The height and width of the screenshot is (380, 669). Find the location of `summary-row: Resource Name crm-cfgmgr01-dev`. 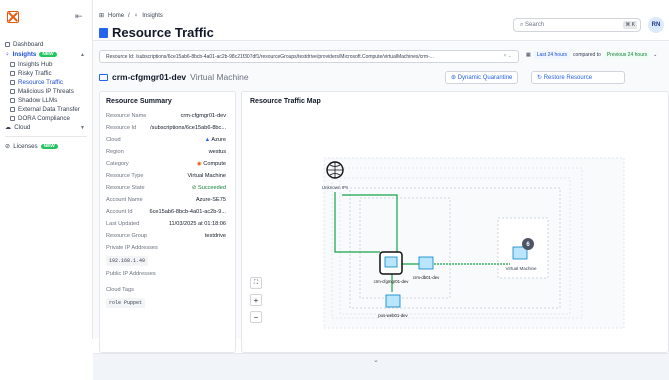

summary-row: Resource Name crm-cfgmgr01-dev is located at coordinates (166, 116).